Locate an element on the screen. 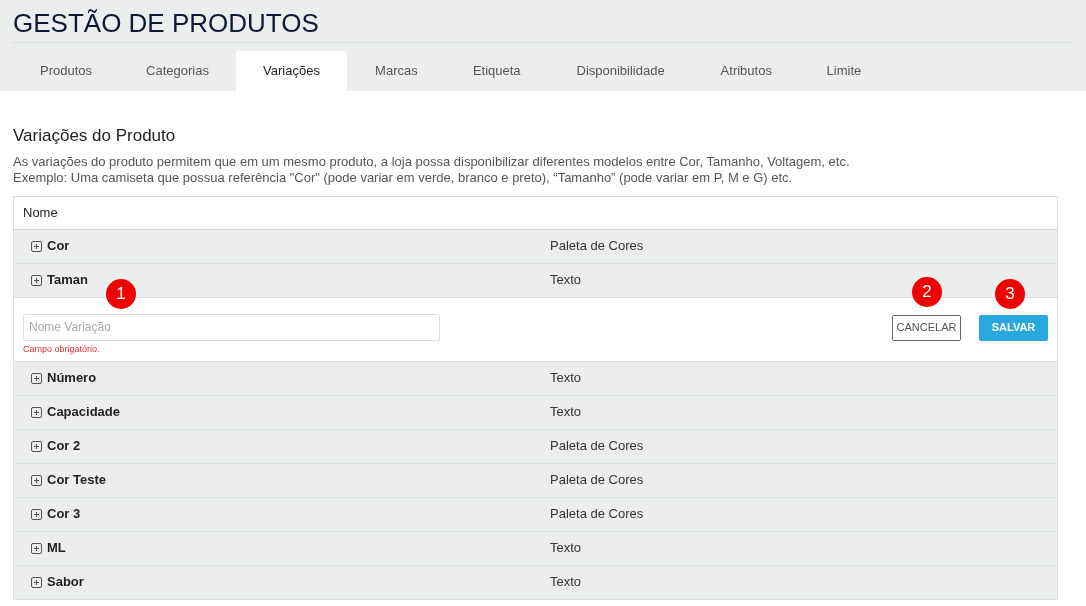  tab: Produtos is located at coordinates (66, 71).